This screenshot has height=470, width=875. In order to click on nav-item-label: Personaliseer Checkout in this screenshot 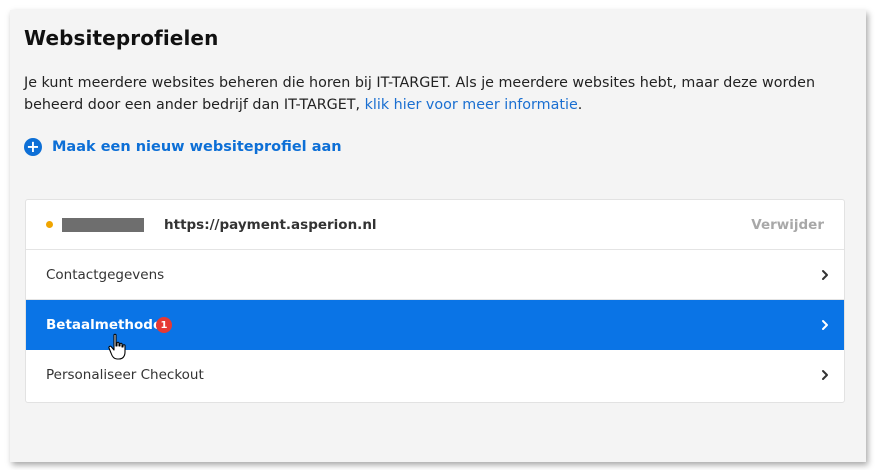, I will do `click(125, 375)`.